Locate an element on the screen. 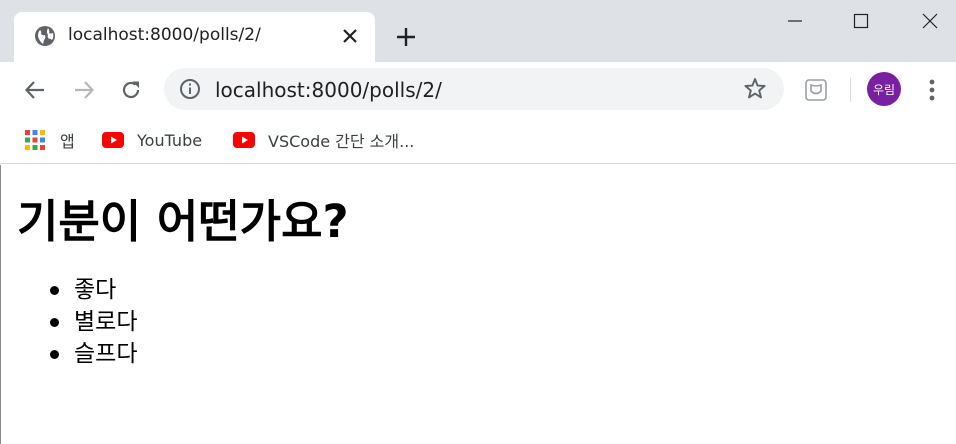 The height and width of the screenshot is (444, 956). menu-button is located at coordinates (932, 90).